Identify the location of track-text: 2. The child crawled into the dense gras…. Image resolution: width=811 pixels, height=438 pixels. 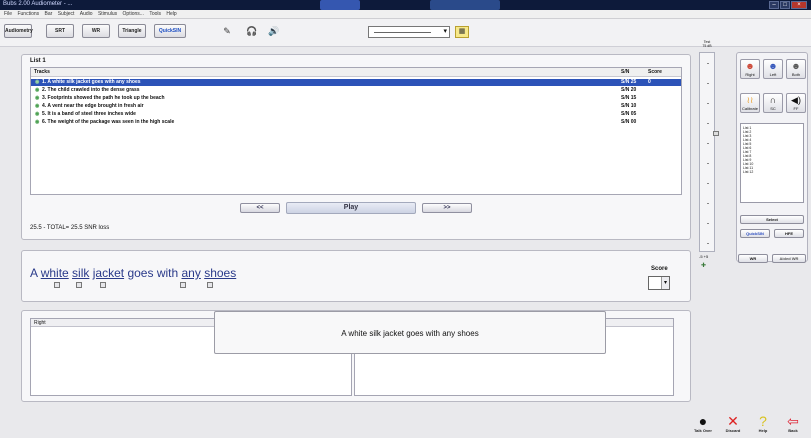
(91, 90).